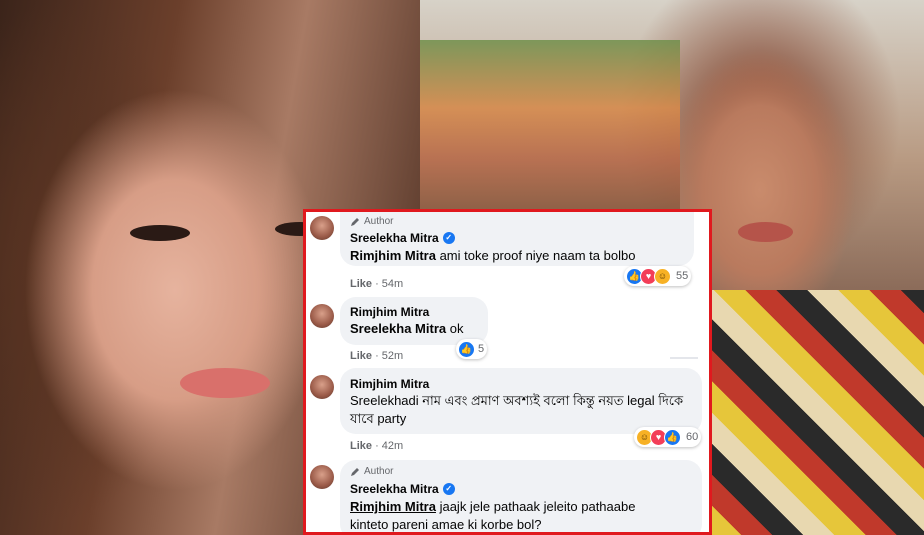 The width and height of the screenshot is (924, 535). What do you see at coordinates (392, 446) in the screenshot?
I see `timestamp: 42m` at bounding box center [392, 446].